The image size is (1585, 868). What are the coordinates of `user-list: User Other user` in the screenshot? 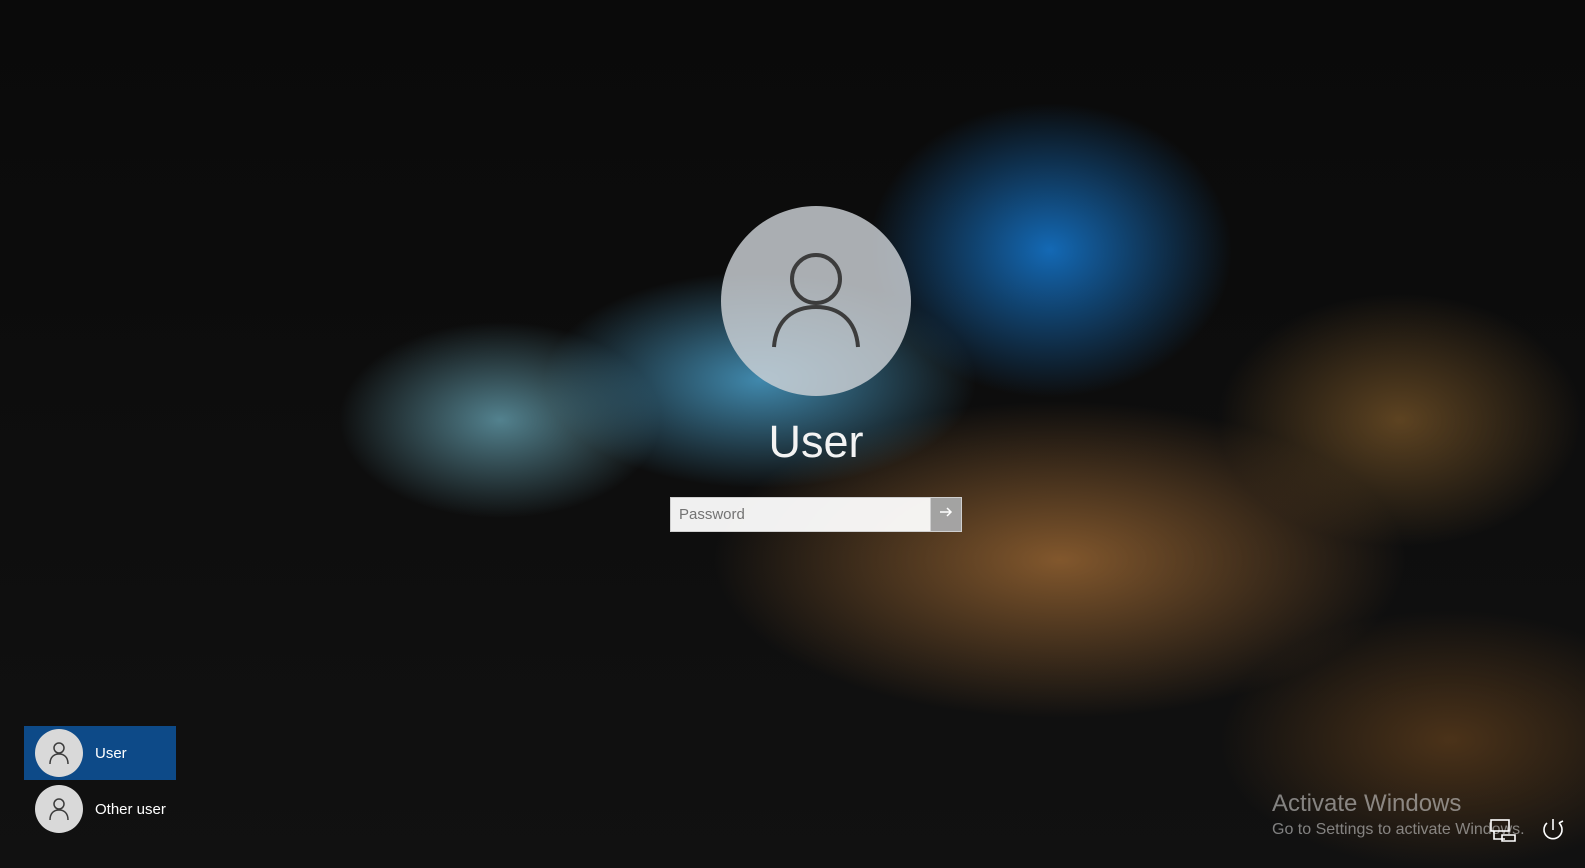 It's located at (100, 781).